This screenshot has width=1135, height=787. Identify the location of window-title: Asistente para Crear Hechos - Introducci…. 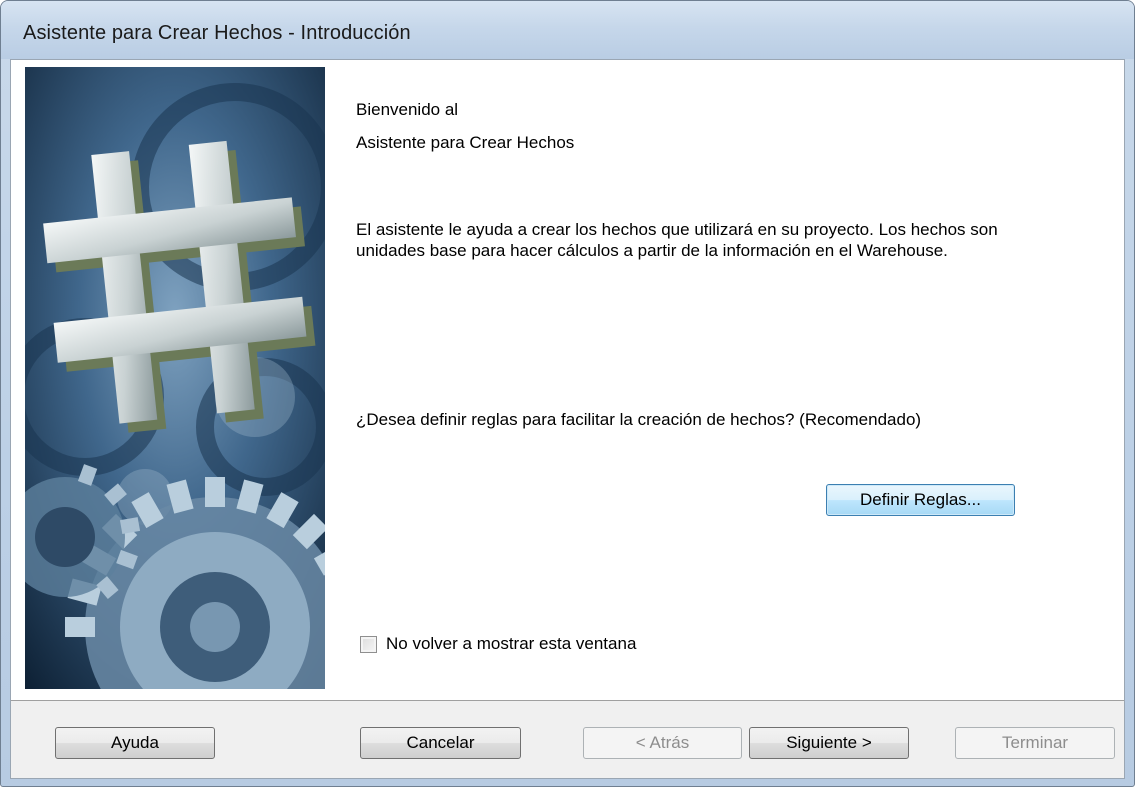
(217, 33).